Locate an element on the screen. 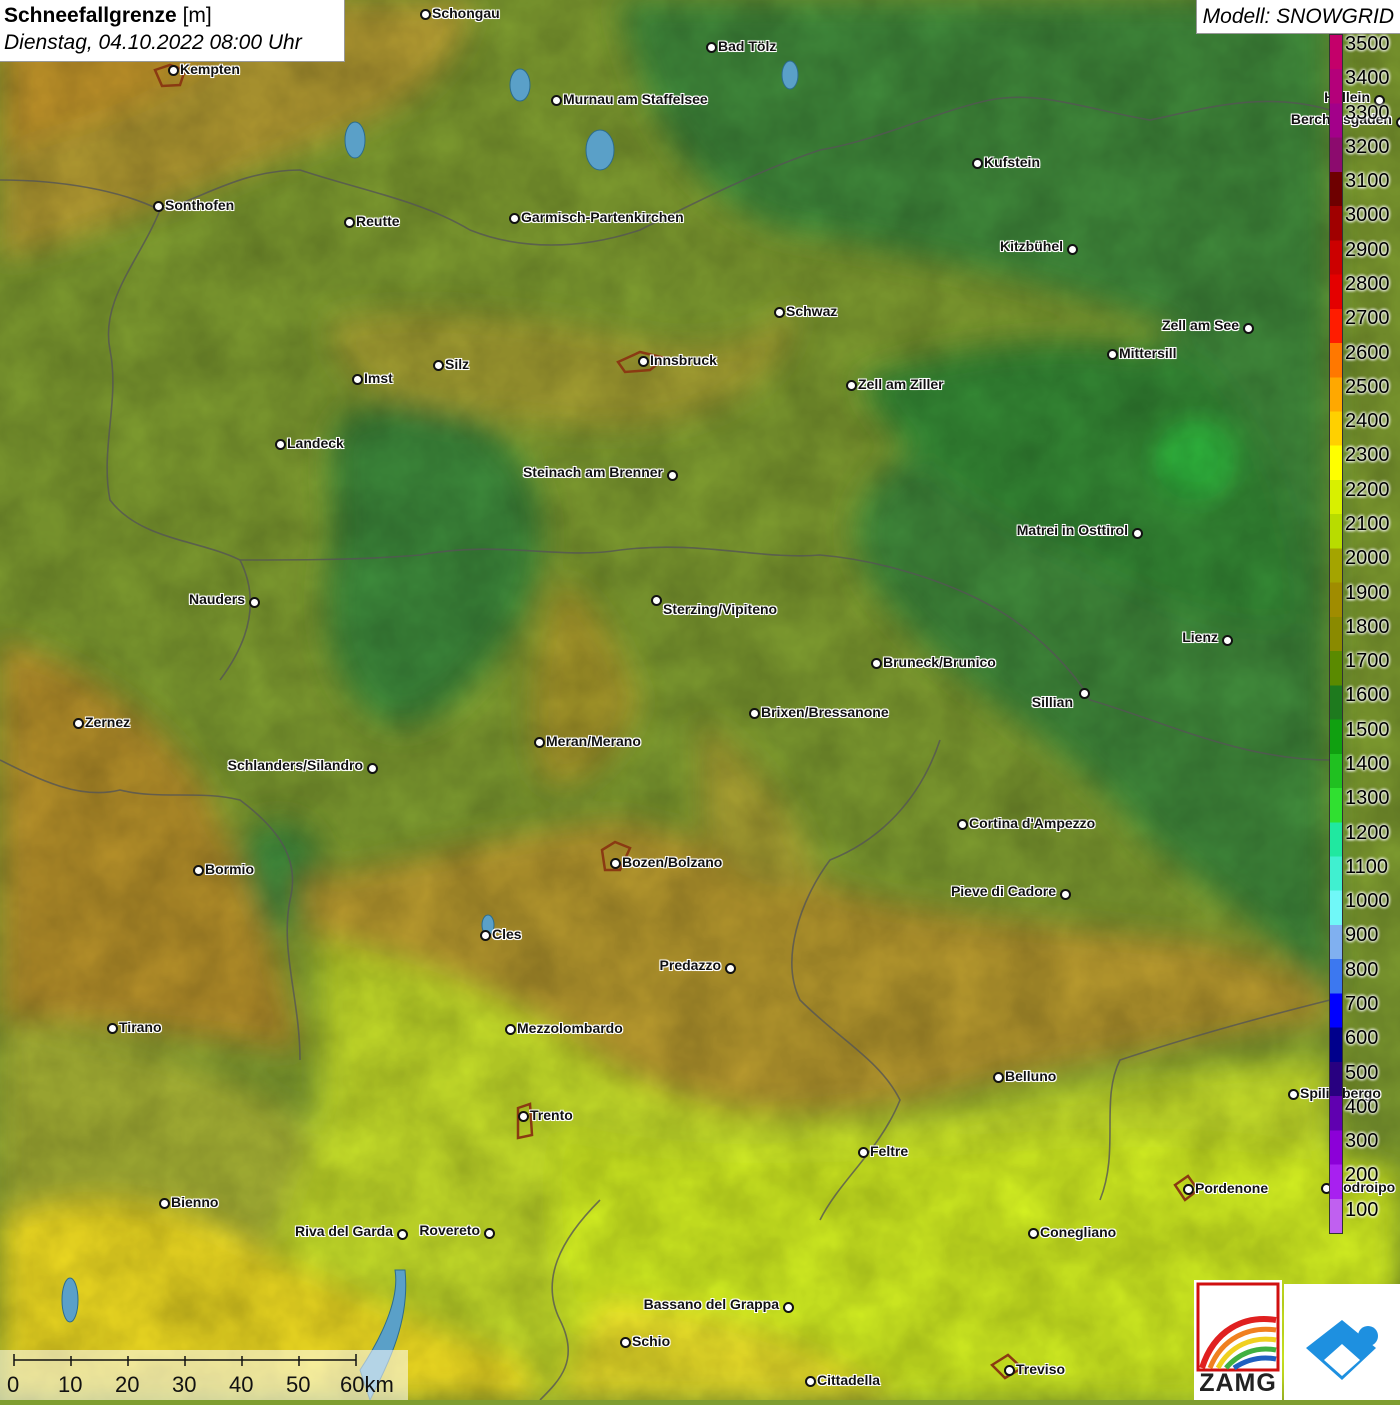 The width and height of the screenshot is (1400, 1405). legend-label: 800 is located at coordinates (1361, 970).